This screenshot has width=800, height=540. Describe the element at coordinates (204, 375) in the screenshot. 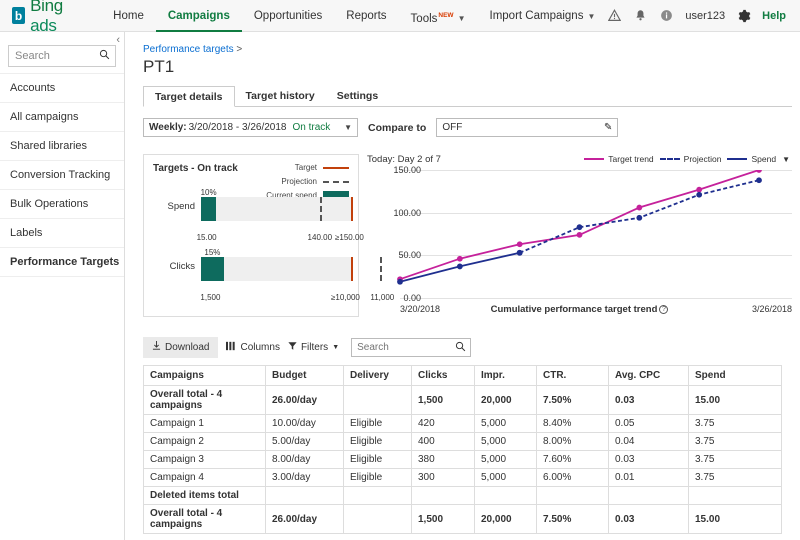

I see `table-header-campaigns: Campaigns` at that location.